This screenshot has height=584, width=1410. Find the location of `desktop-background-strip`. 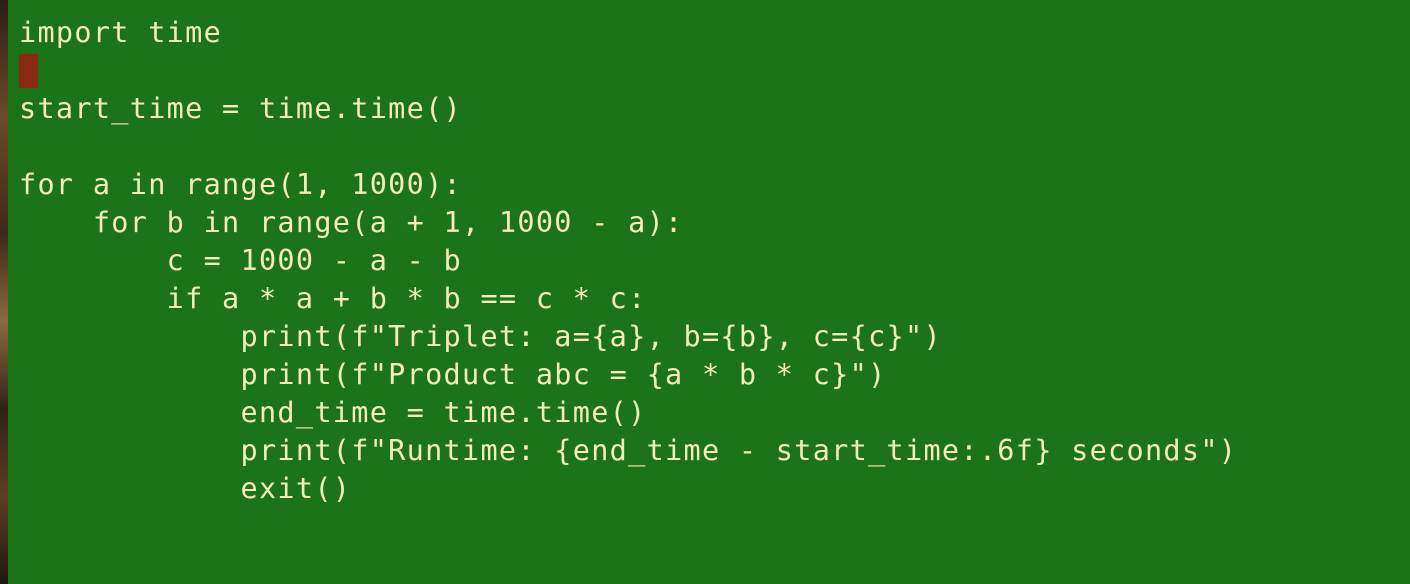

desktop-background-strip is located at coordinates (4, 292).